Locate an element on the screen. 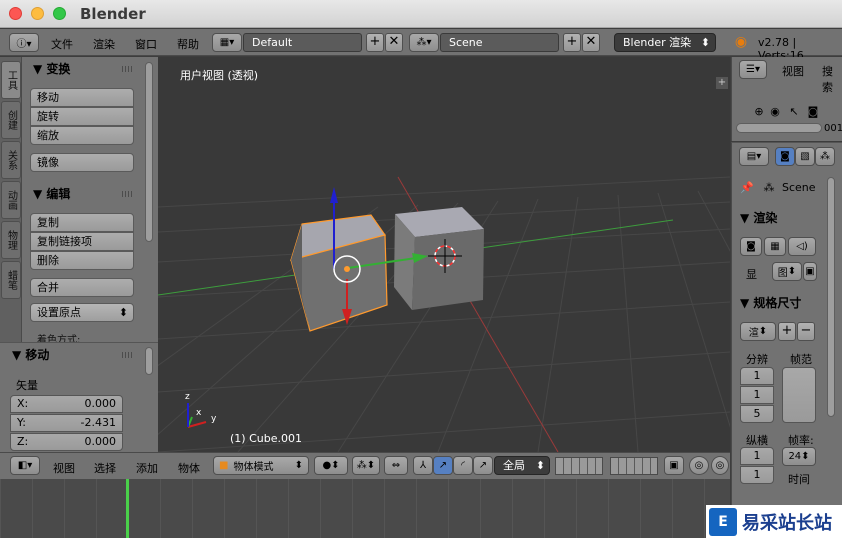 This screenshot has width=842, height=538. menu-window: 窗口 is located at coordinates (146, 44).